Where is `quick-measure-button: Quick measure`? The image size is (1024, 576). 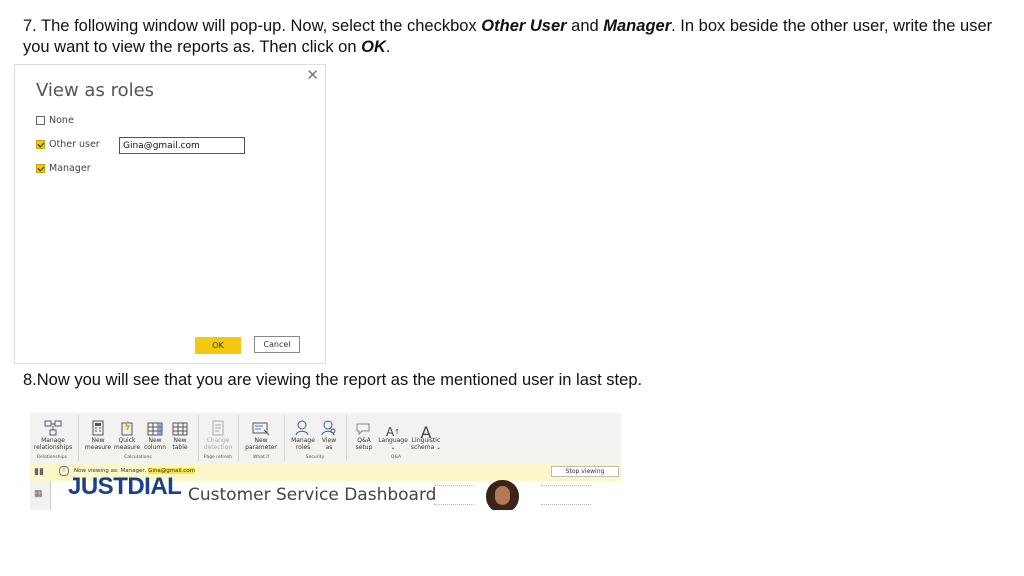
quick-measure-button: Quick measure is located at coordinates (127, 432).